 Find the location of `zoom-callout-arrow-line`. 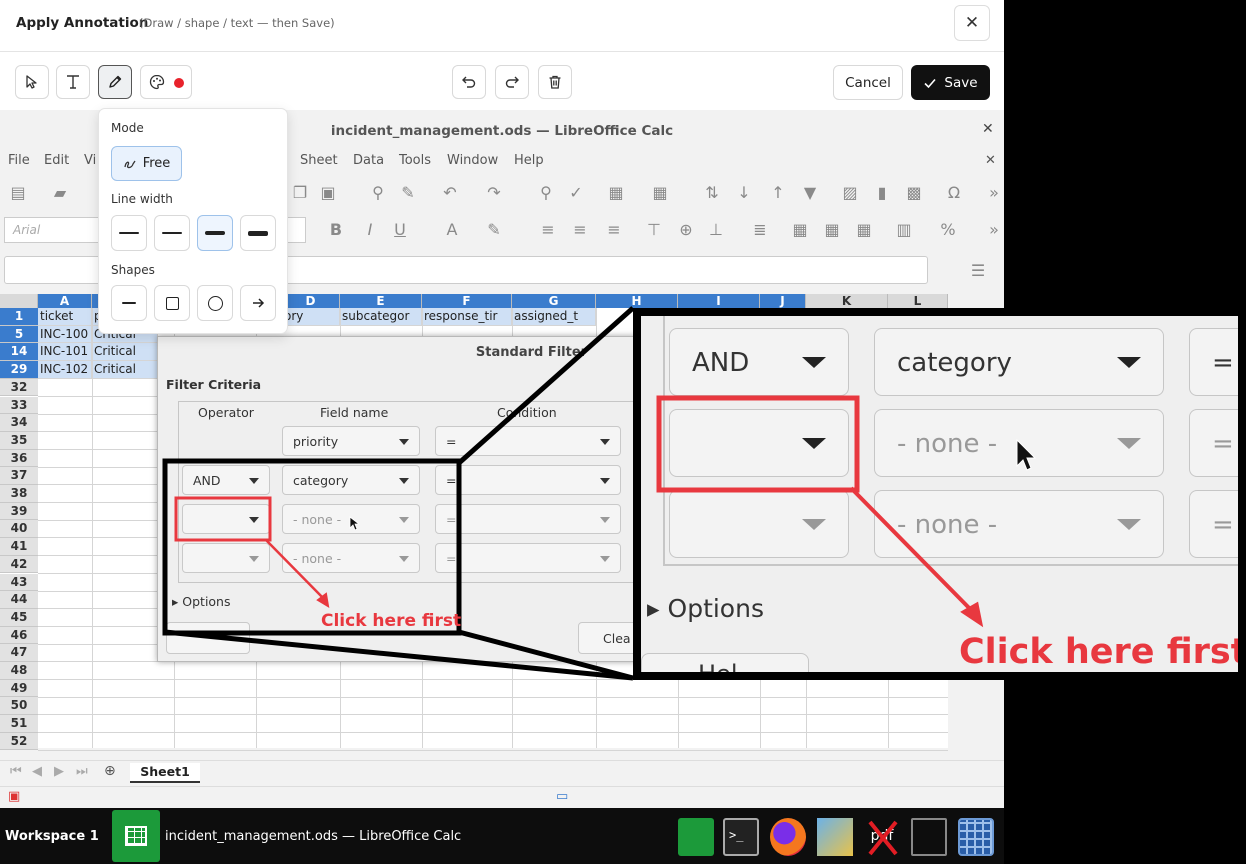

zoom-callout-arrow-line is located at coordinates (914, 552).